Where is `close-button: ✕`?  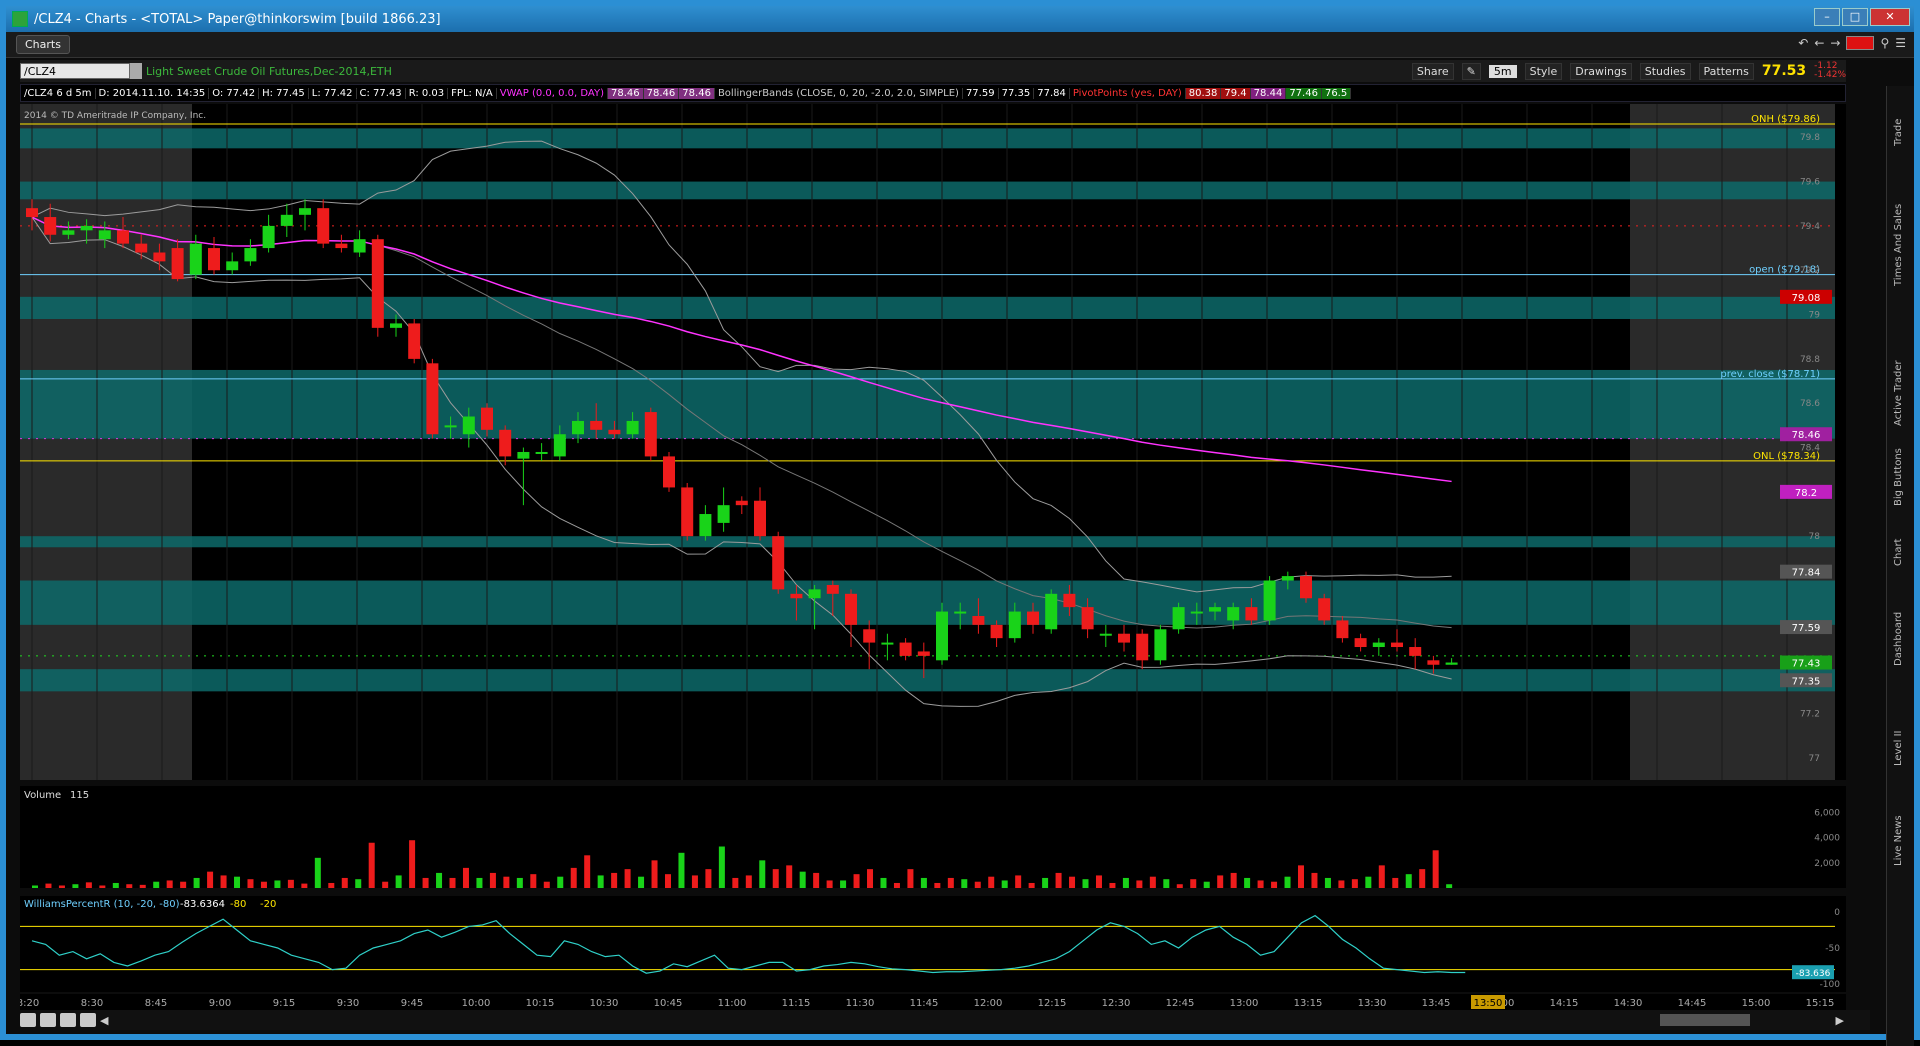 close-button: ✕ is located at coordinates (1890, 17).